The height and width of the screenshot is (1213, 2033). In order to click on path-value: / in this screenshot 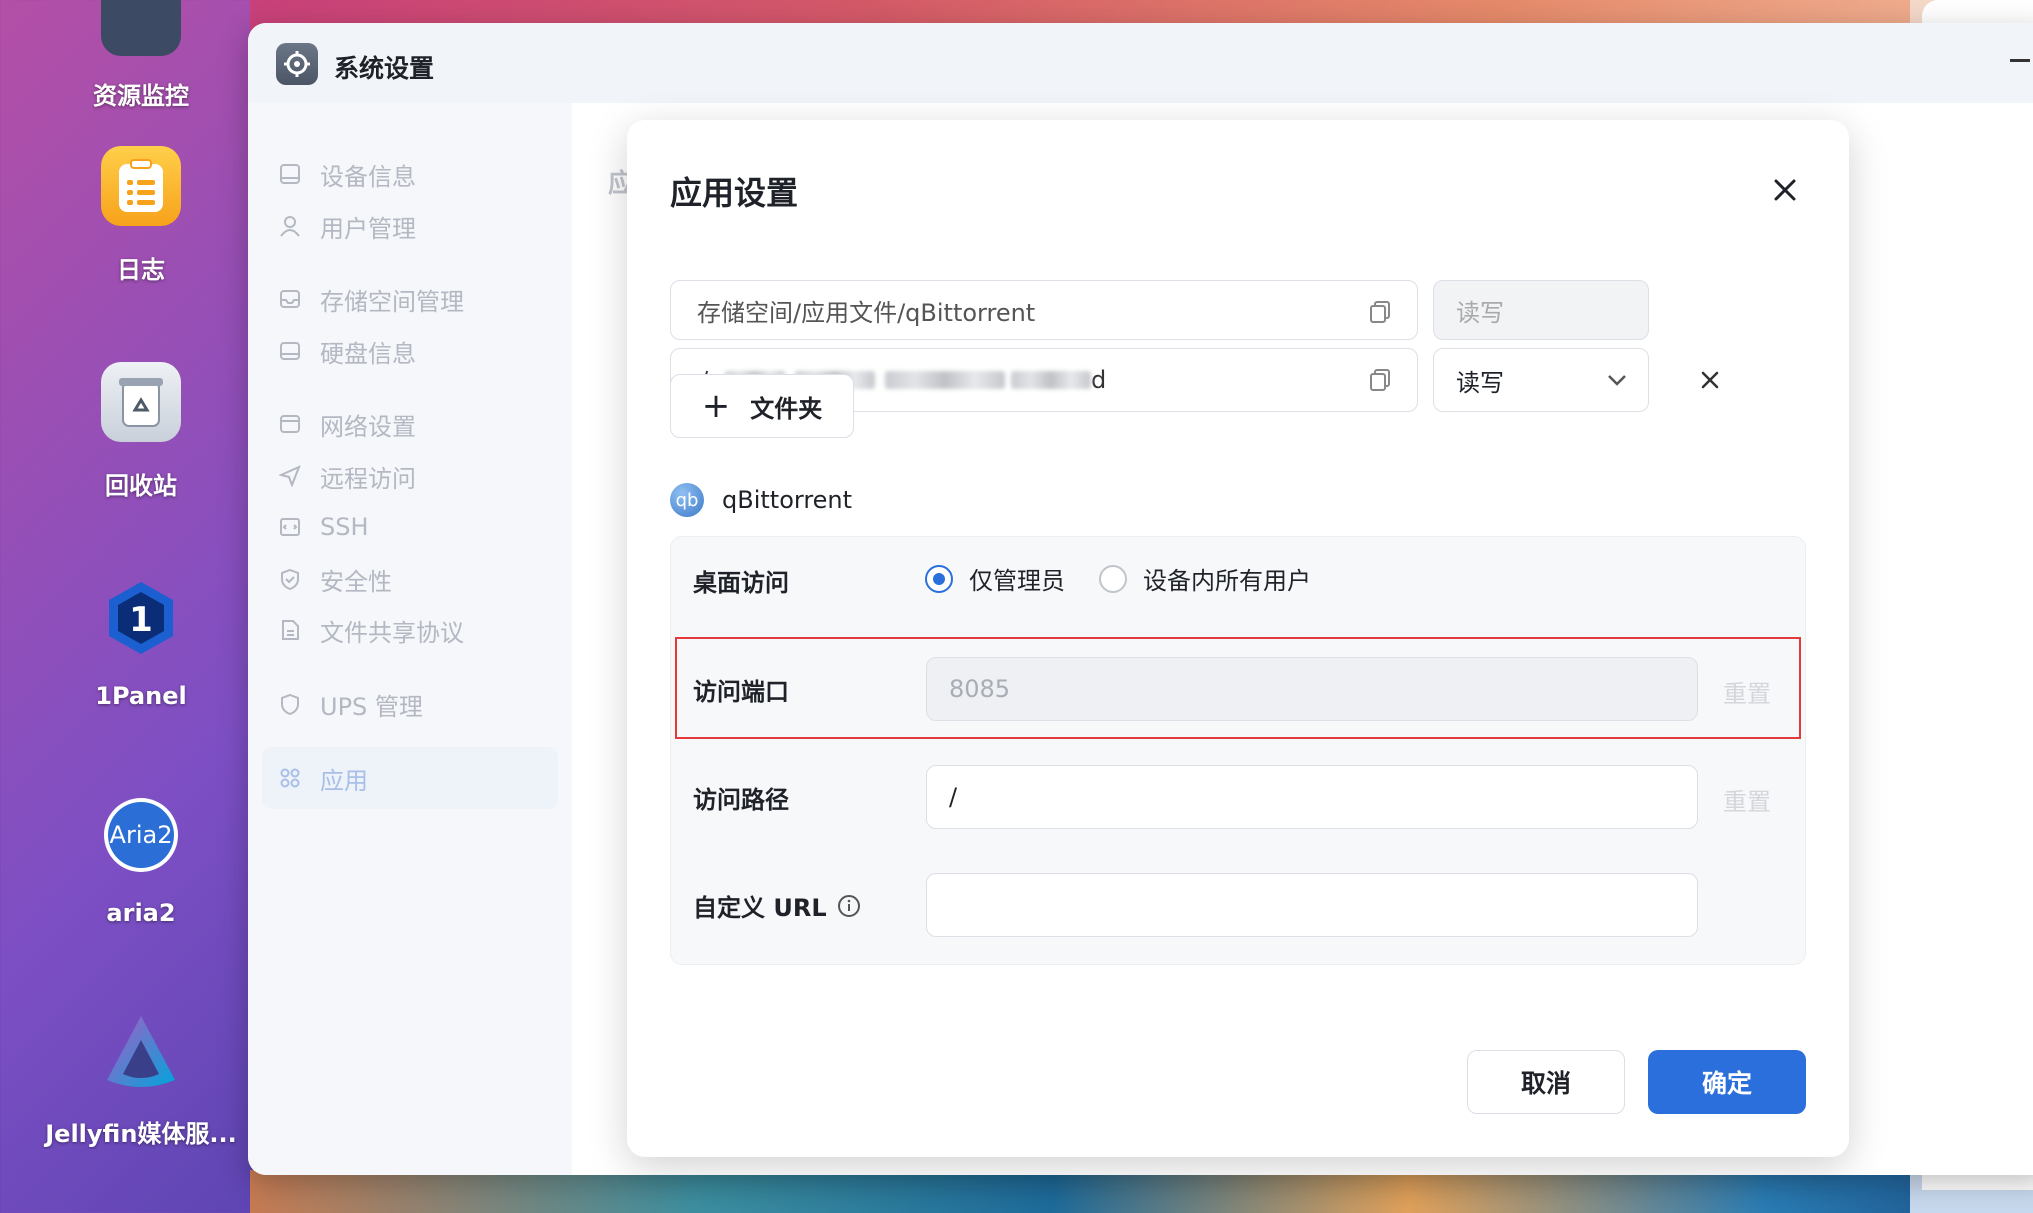, I will do `click(953, 797)`.